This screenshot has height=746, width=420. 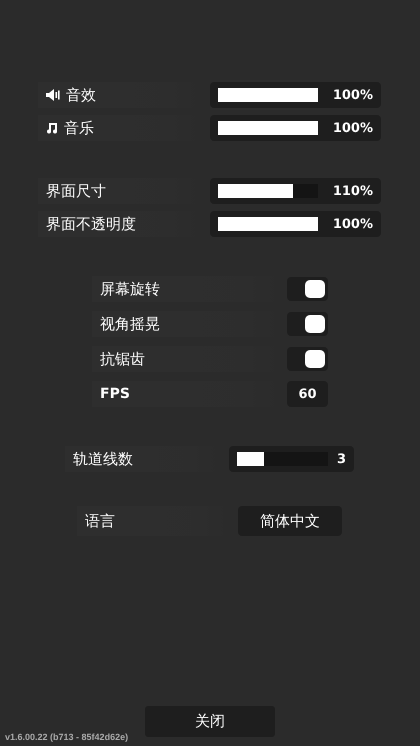 I want to click on setting-label: 视角摇晃, so click(x=130, y=324).